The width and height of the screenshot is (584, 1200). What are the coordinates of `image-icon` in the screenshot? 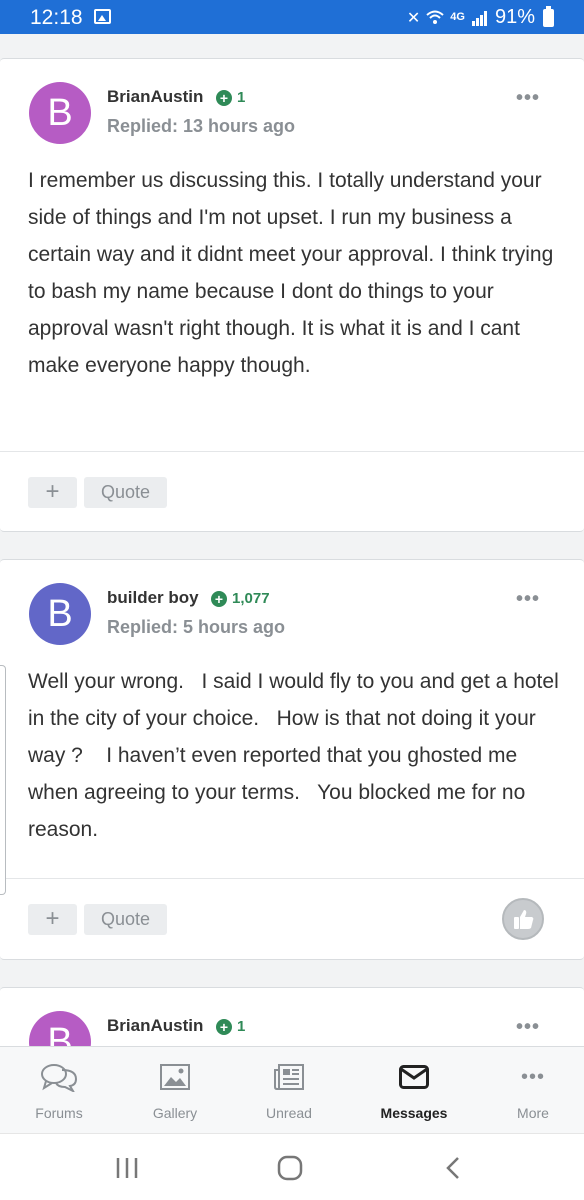 It's located at (102, 16).